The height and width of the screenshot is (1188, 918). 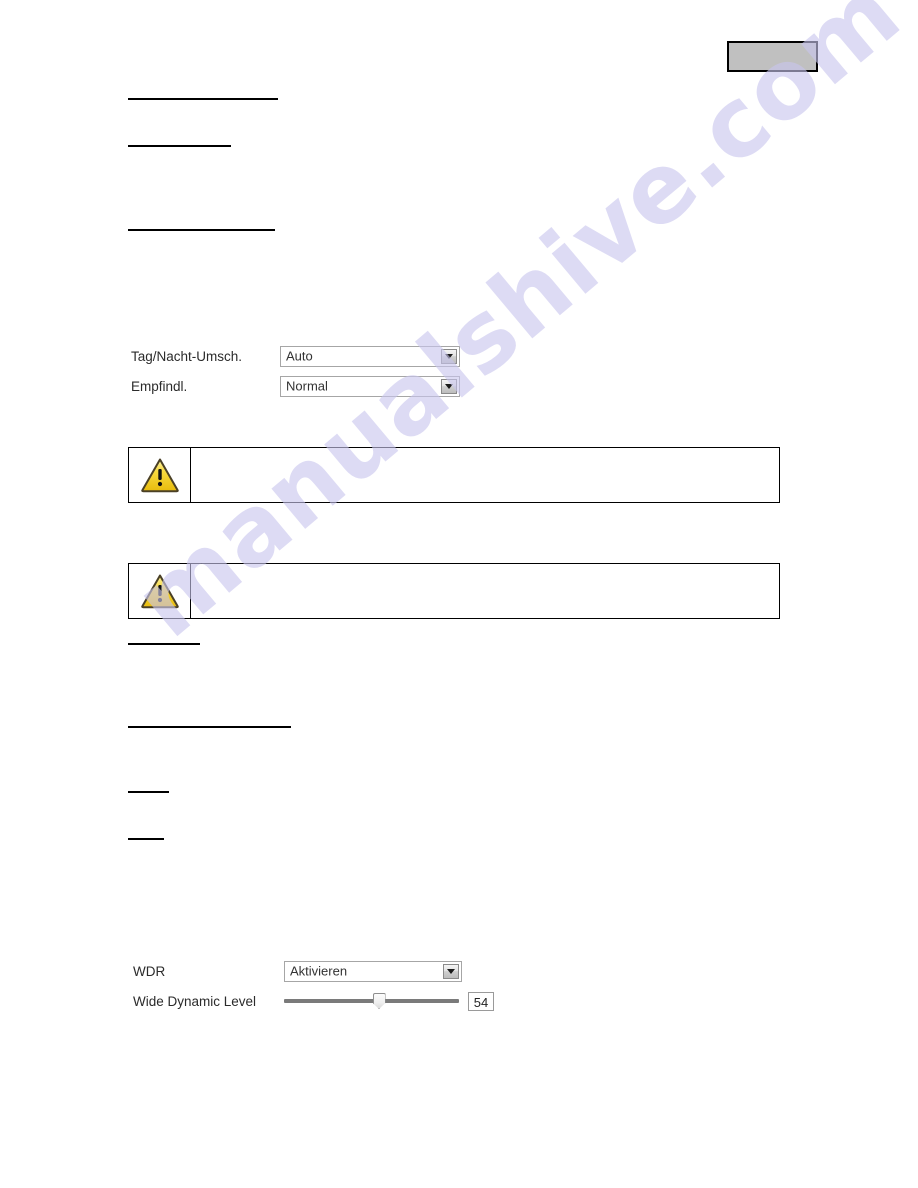 What do you see at coordinates (307, 386) in the screenshot?
I see `select-sensitivity-value: Normal` at bounding box center [307, 386].